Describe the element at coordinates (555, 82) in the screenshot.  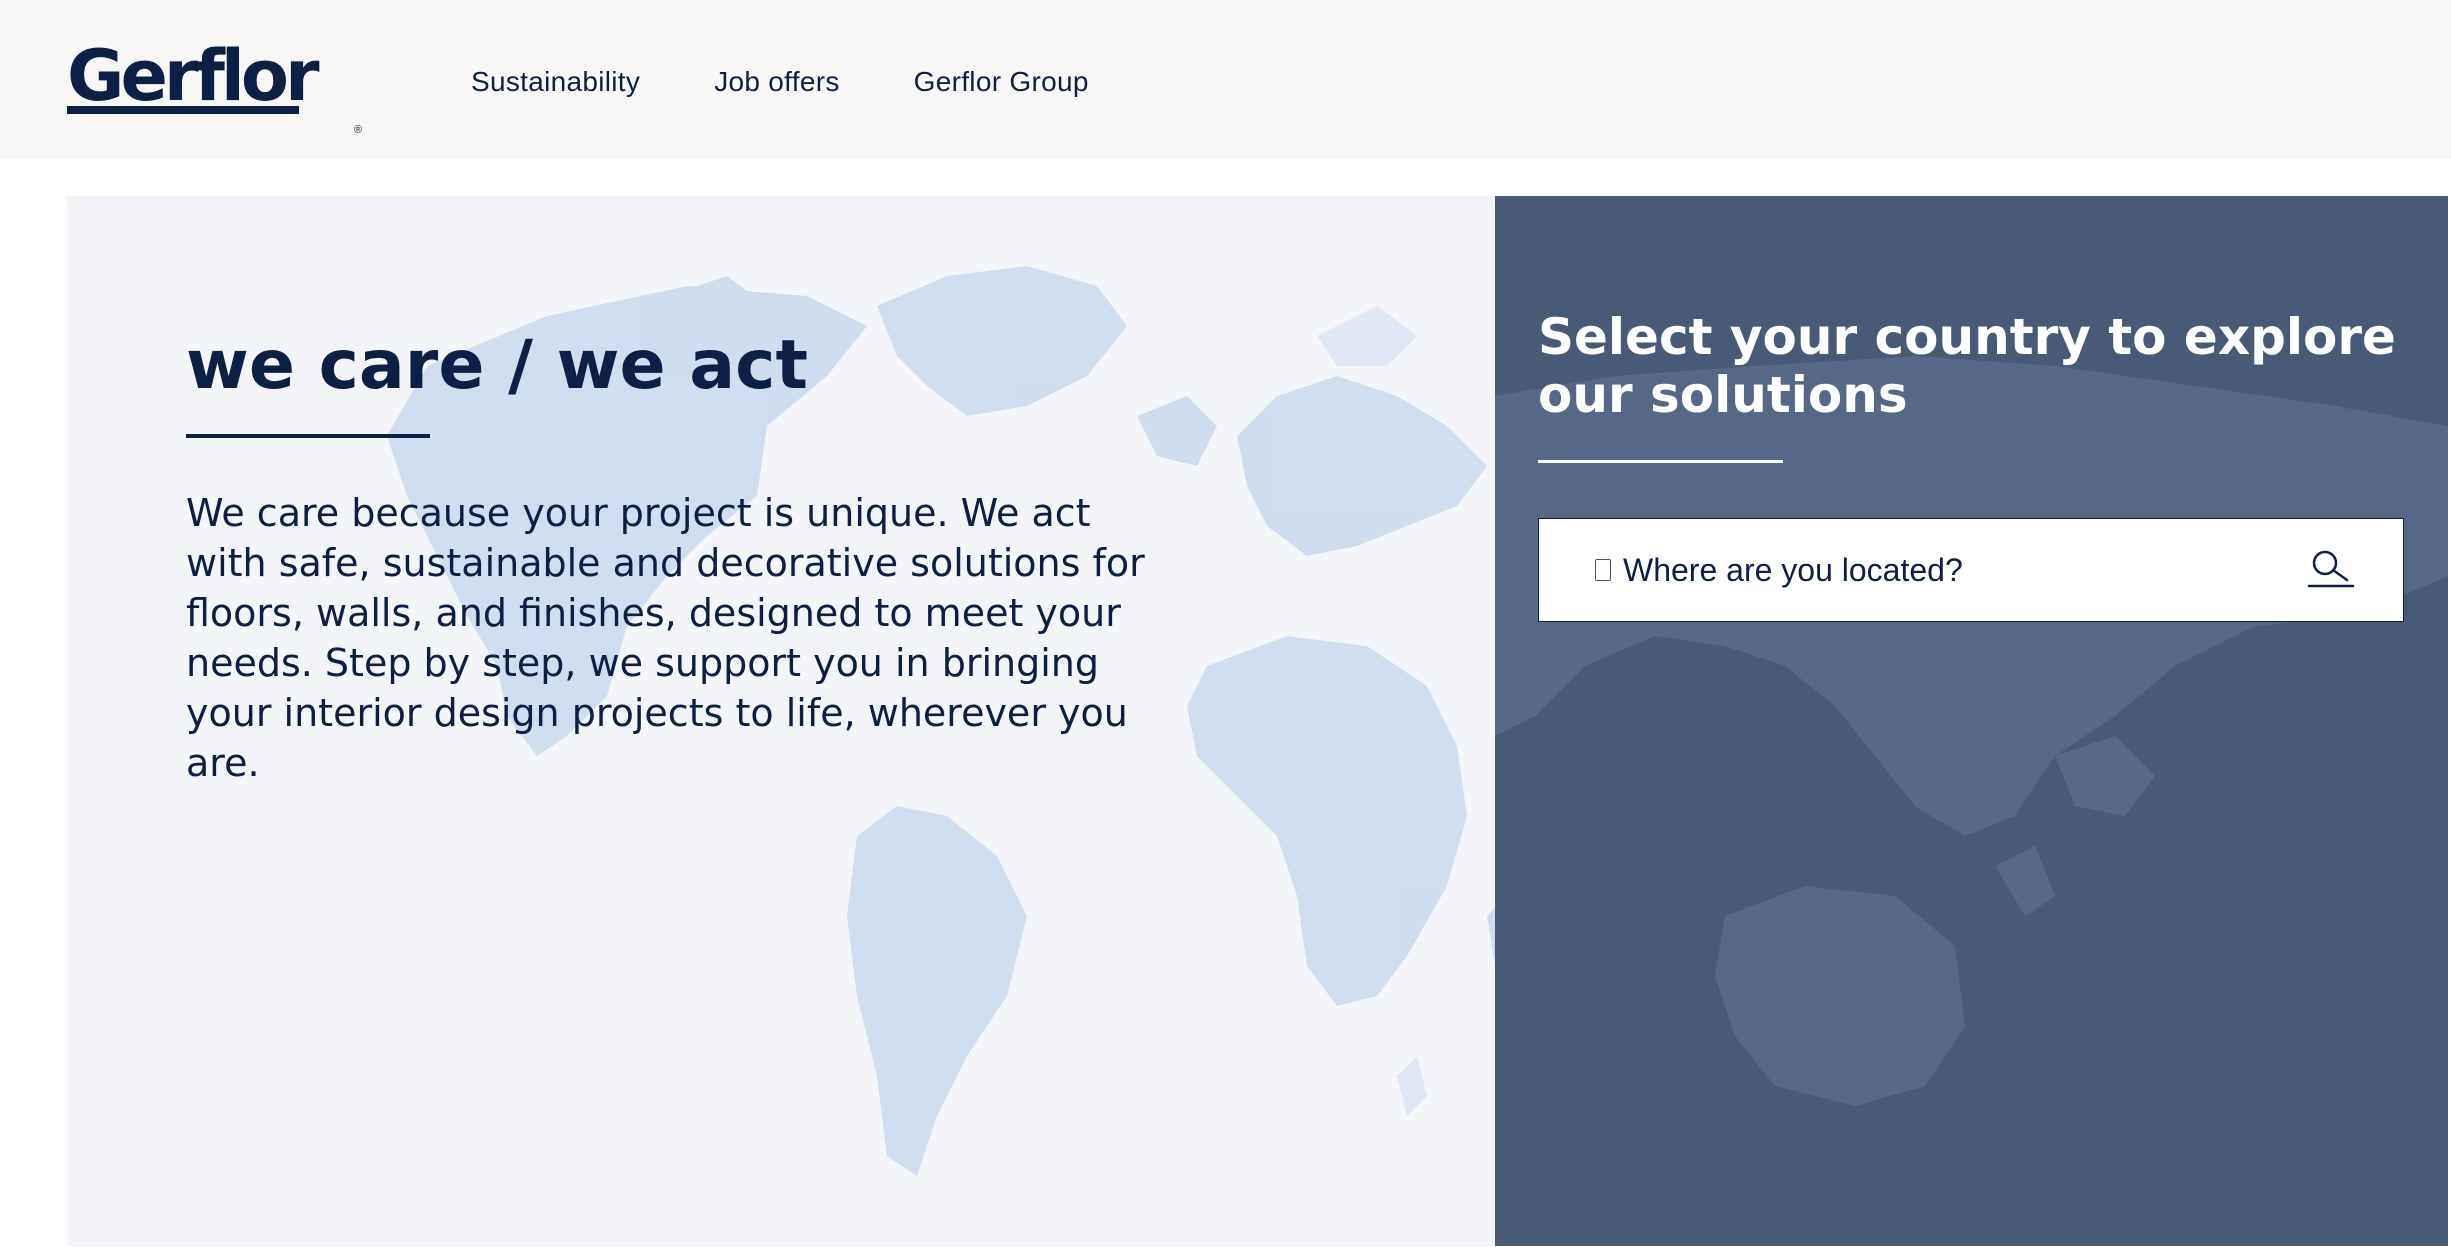
I see `nav-sustainability: Sustainability` at that location.